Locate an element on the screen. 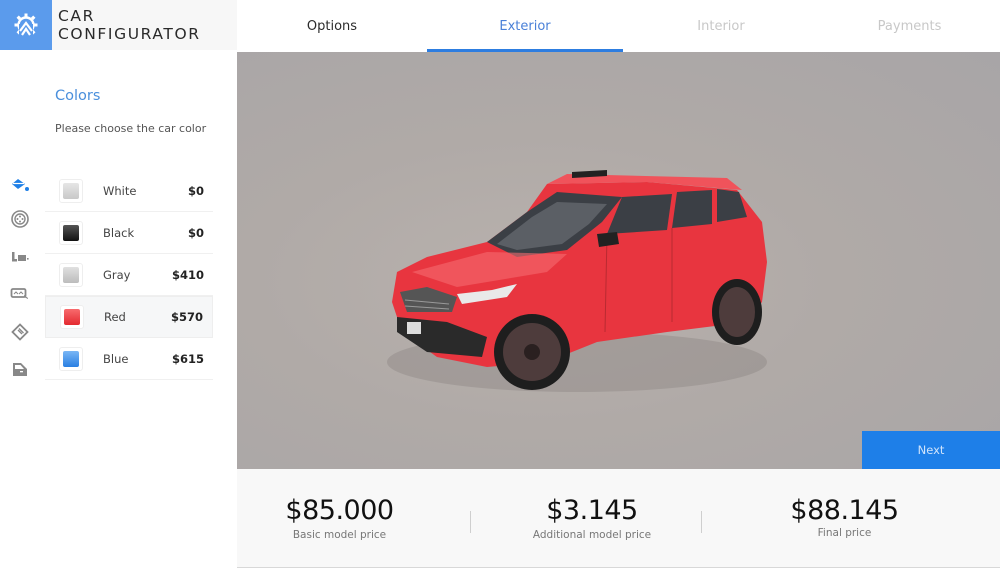 Image resolution: width=1000 pixels, height=568 pixels. final-price-block: $88.145 Final price is located at coordinates (844, 517).